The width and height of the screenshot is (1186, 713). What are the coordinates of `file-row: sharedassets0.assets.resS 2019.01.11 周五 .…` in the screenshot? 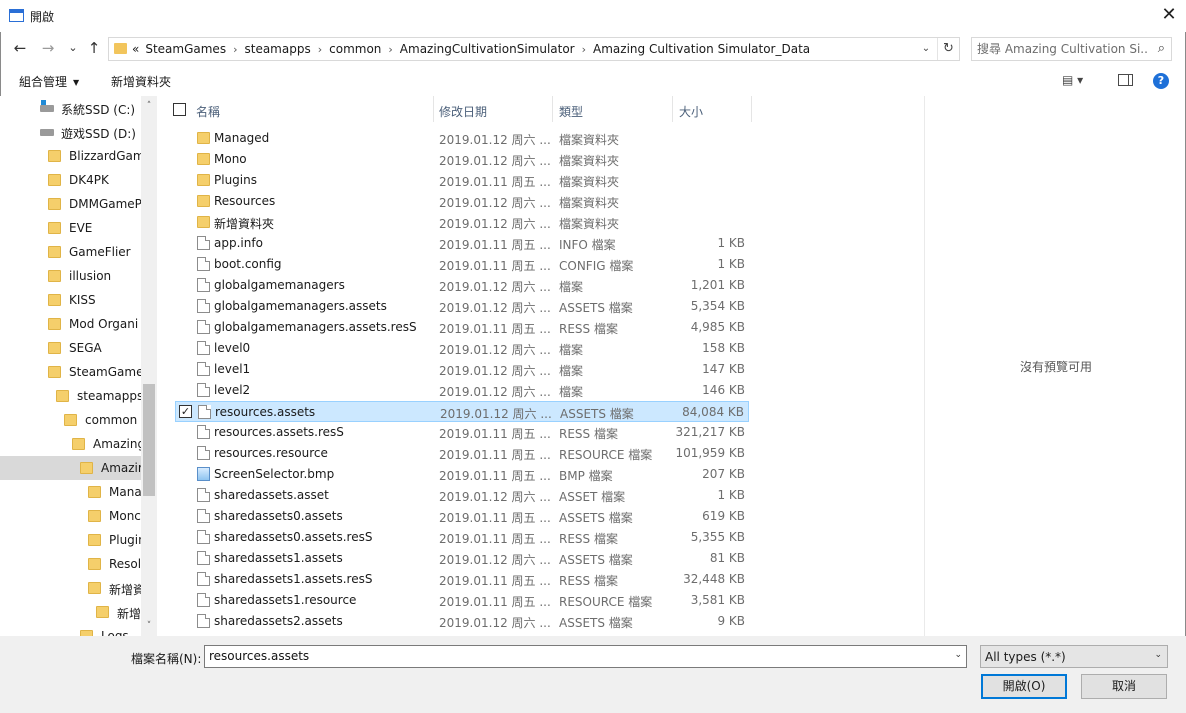 It's located at (462, 537).